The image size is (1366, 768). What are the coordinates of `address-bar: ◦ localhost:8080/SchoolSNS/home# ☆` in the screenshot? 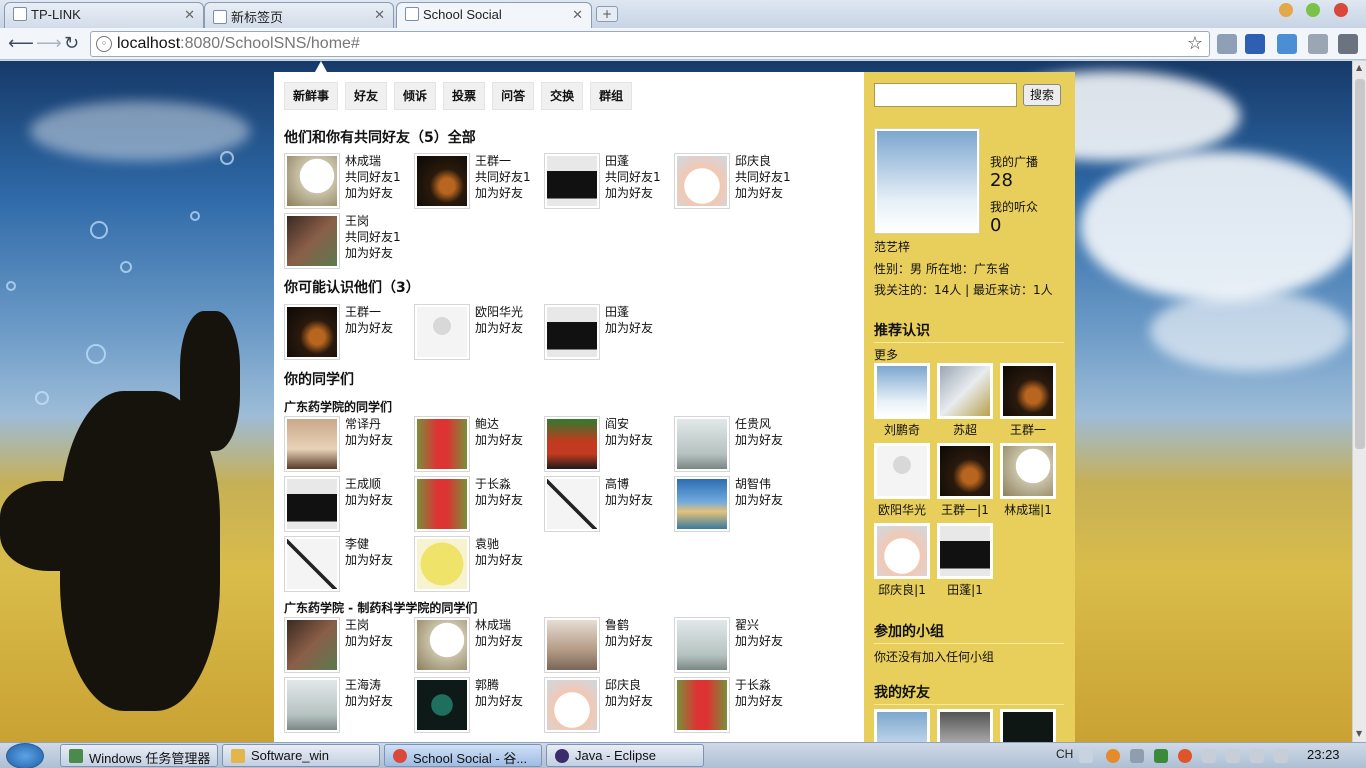 It's located at (650, 44).